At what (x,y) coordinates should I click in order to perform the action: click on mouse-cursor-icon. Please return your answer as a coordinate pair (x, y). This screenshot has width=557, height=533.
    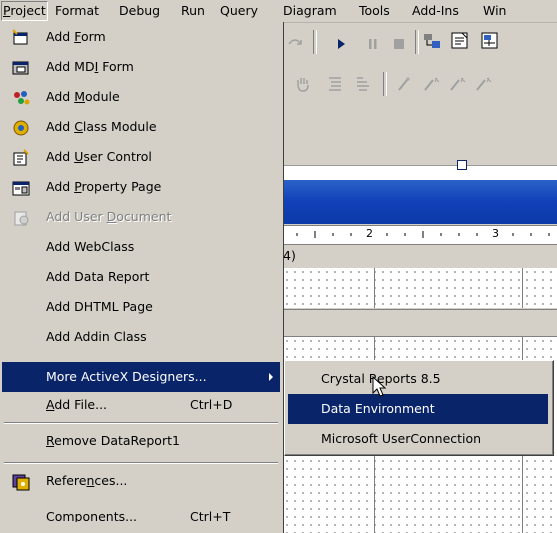
    Looking at the image, I should click on (380, 386).